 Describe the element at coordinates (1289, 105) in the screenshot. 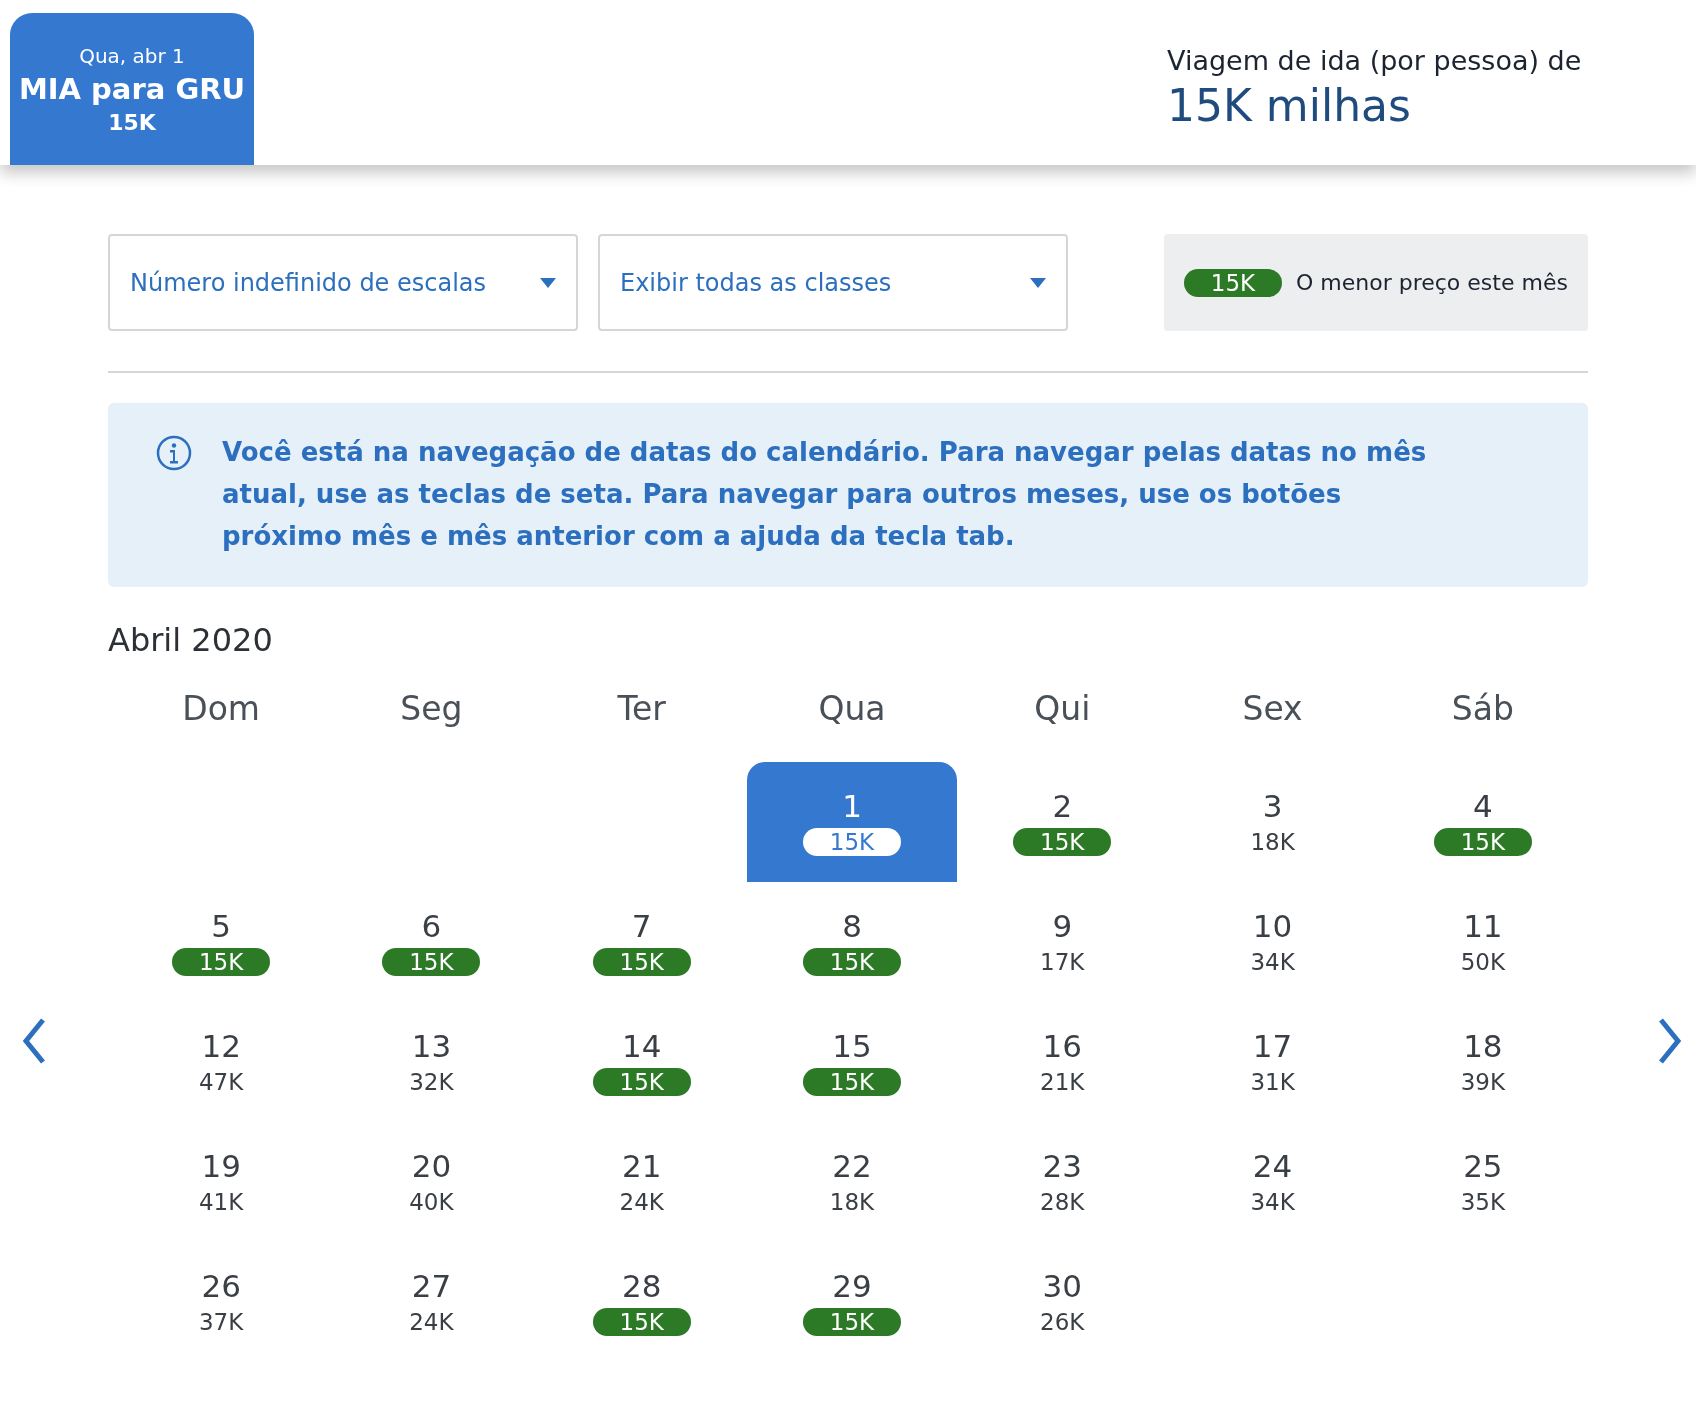

I see `fare-price: 15K milhas` at that location.